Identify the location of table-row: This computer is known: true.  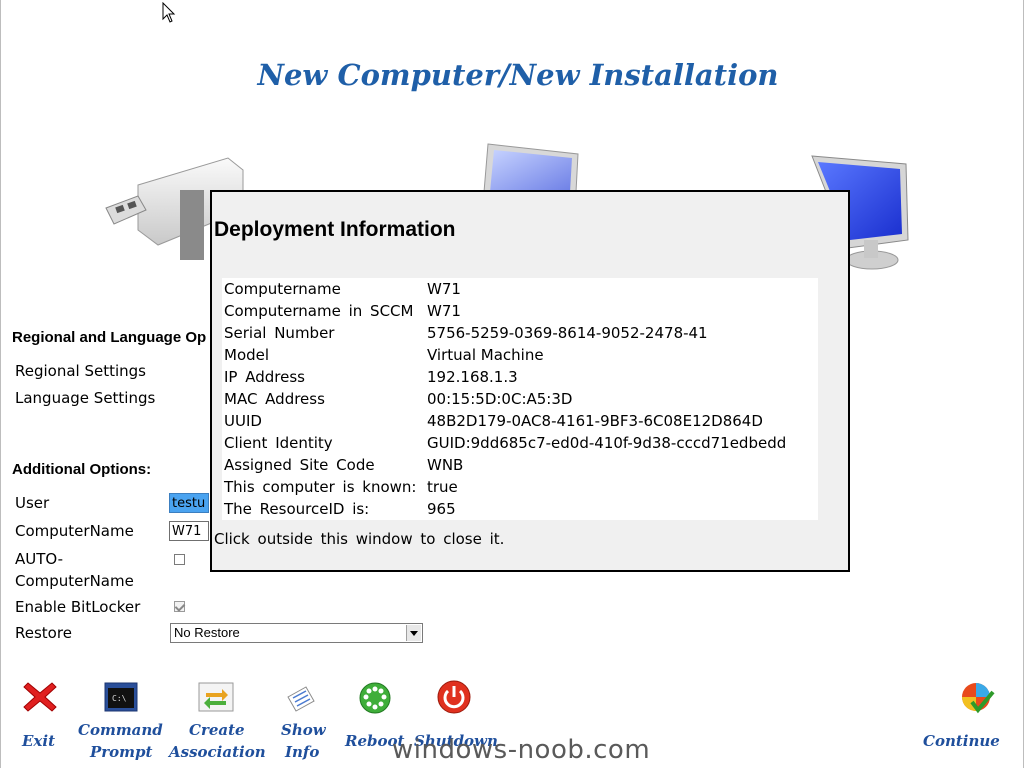
(520, 487).